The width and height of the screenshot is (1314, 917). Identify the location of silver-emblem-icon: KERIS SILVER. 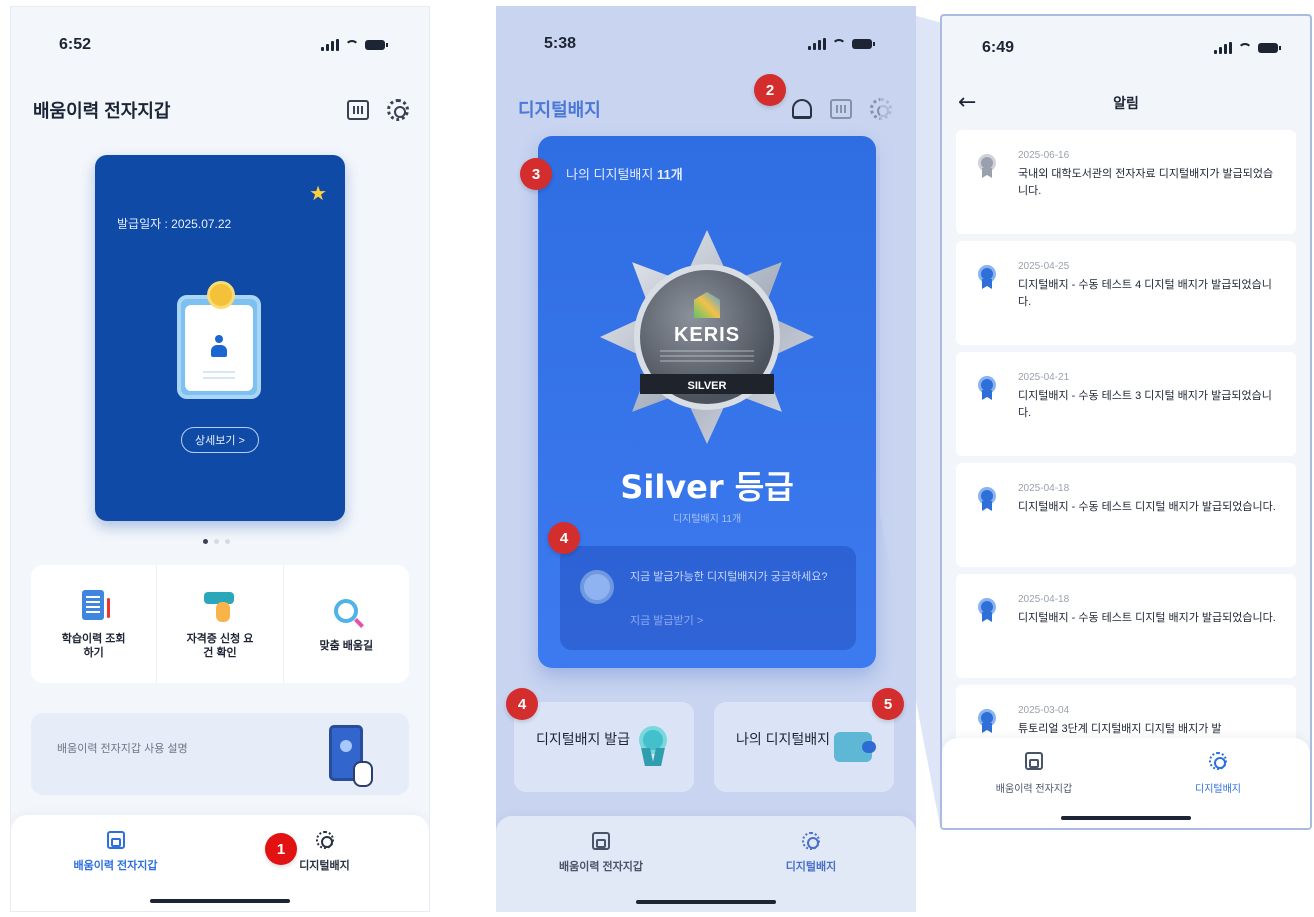
(707, 337).